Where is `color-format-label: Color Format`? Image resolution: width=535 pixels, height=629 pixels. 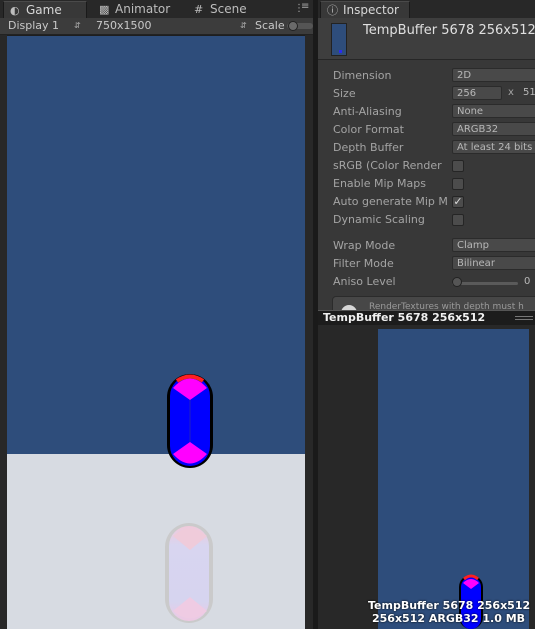 color-format-label: Color Format is located at coordinates (368, 129).